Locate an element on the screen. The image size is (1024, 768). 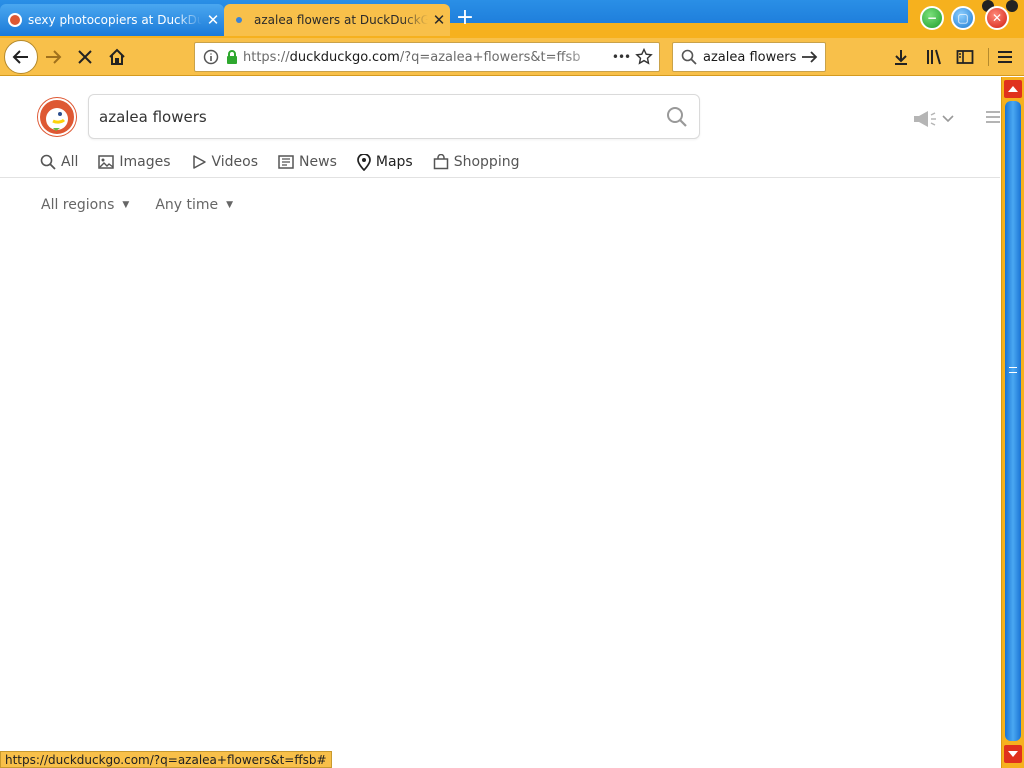
tab-maps: Maps is located at coordinates (385, 162).